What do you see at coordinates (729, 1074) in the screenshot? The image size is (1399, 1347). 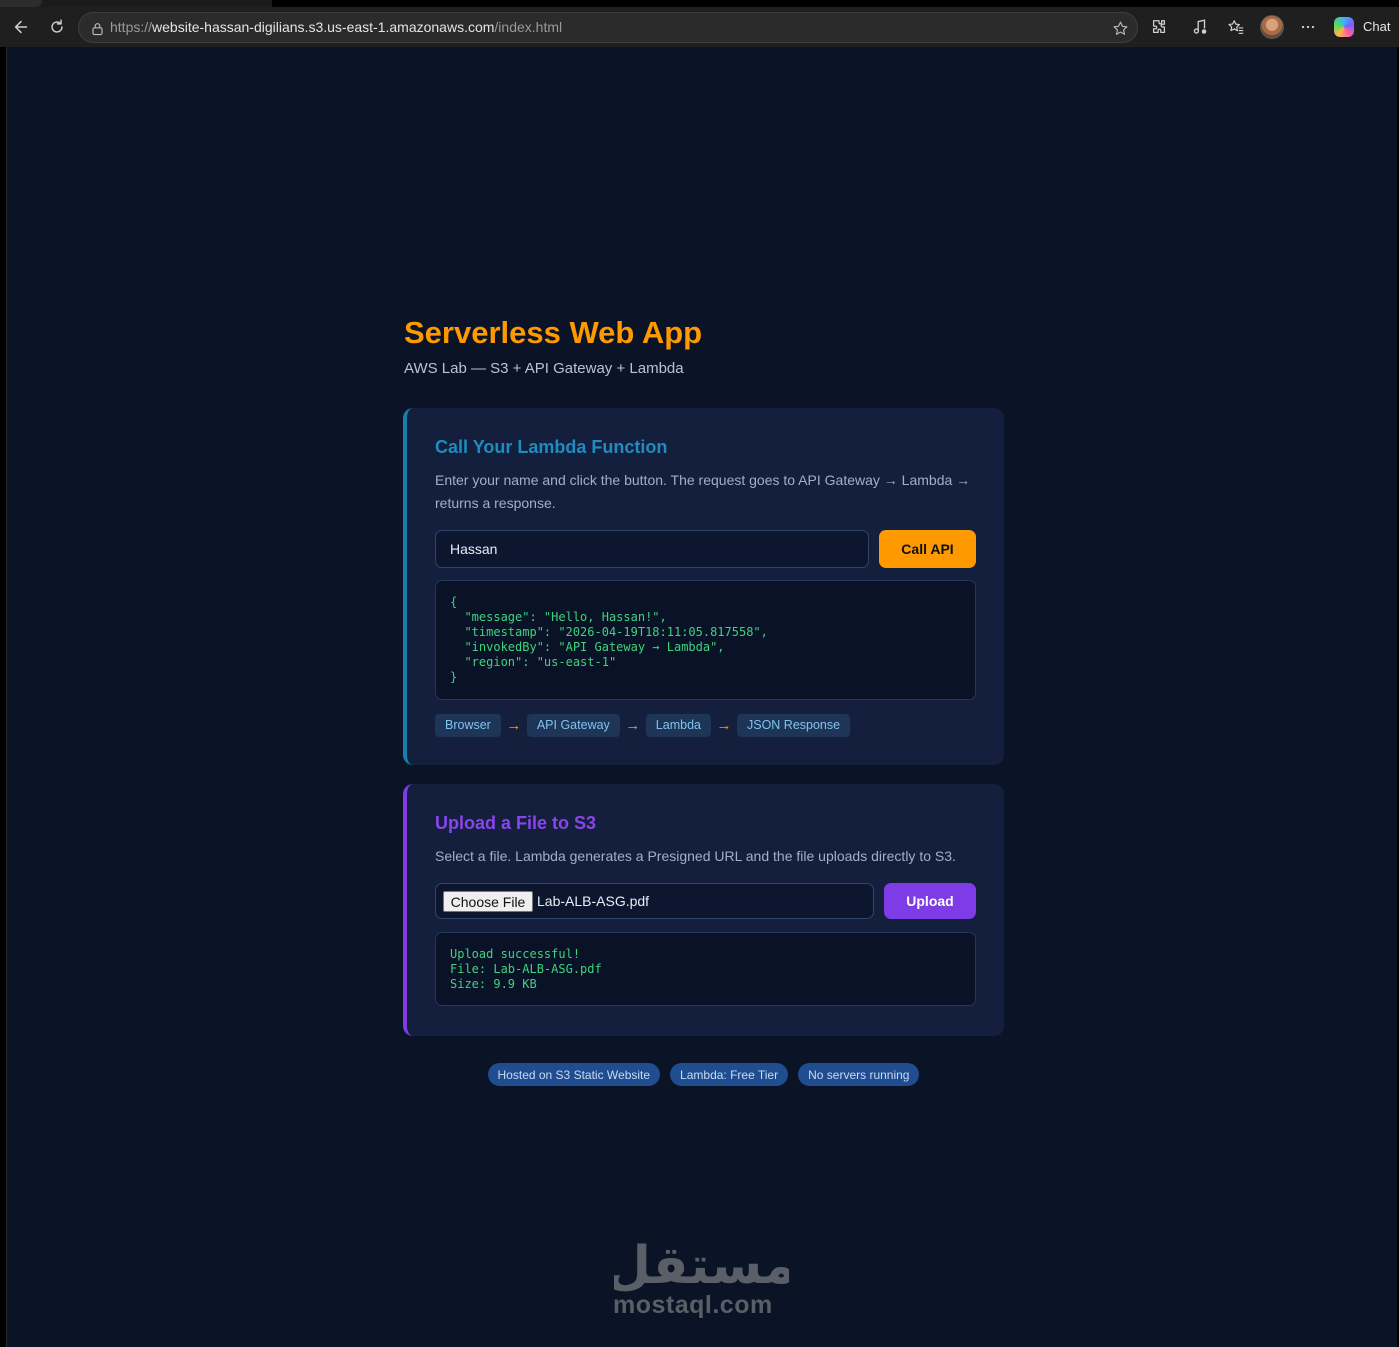 I see `badge-lambda-tier: Lambda: Free Tier` at bounding box center [729, 1074].